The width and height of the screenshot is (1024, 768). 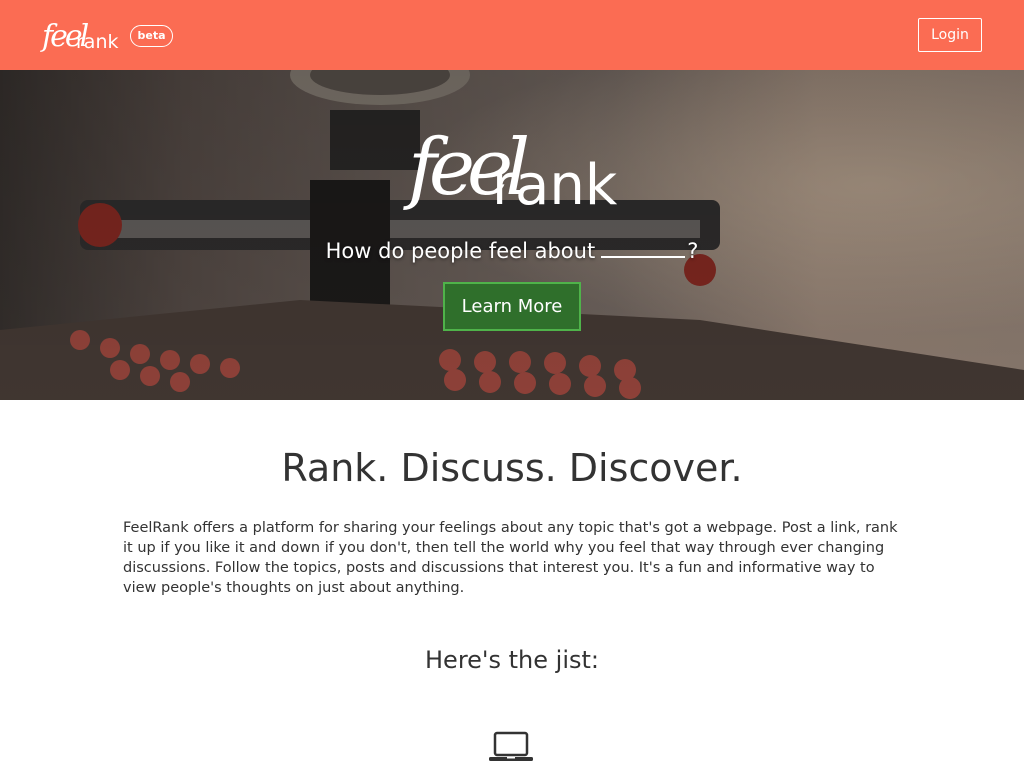 I want to click on login-button: Login, so click(x=950, y=35).